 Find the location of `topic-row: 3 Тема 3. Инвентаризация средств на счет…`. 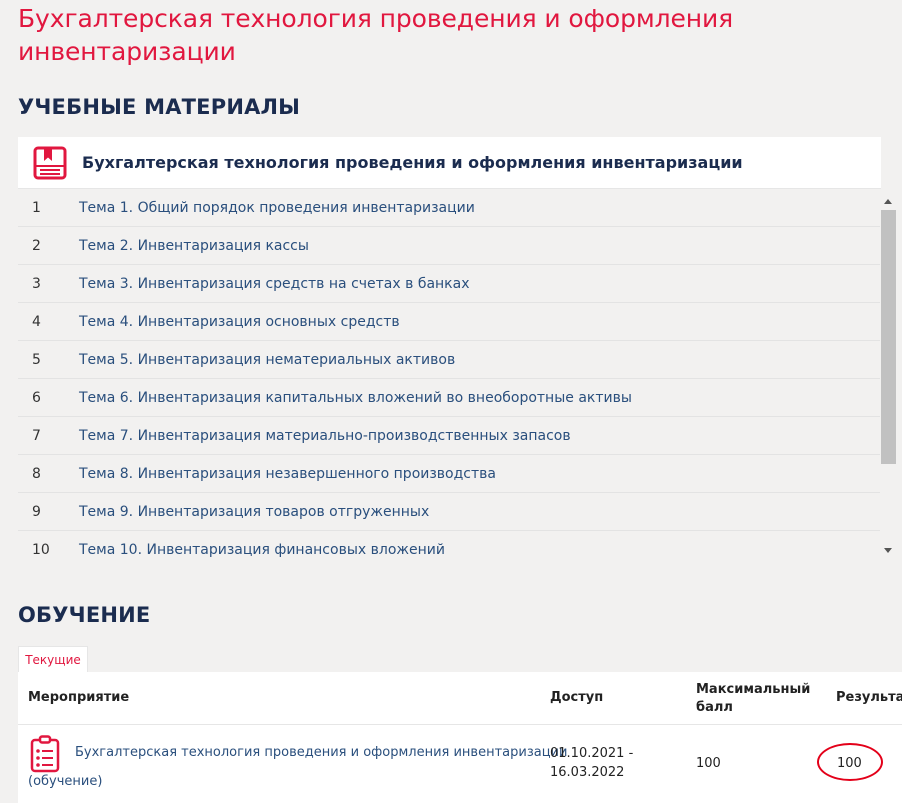

topic-row: 3 Тема 3. Инвентаризация средств на счет… is located at coordinates (449, 284).